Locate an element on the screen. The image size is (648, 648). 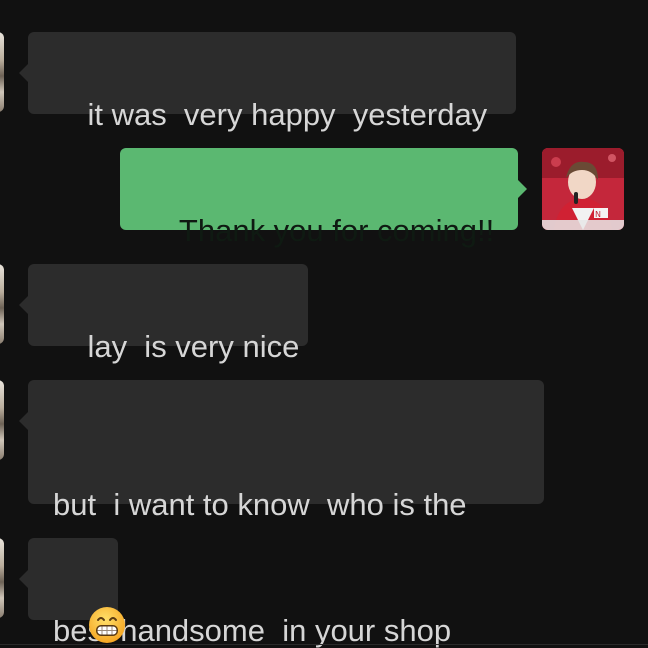
profile-photo-icon: N is located at coordinates (583, 189).